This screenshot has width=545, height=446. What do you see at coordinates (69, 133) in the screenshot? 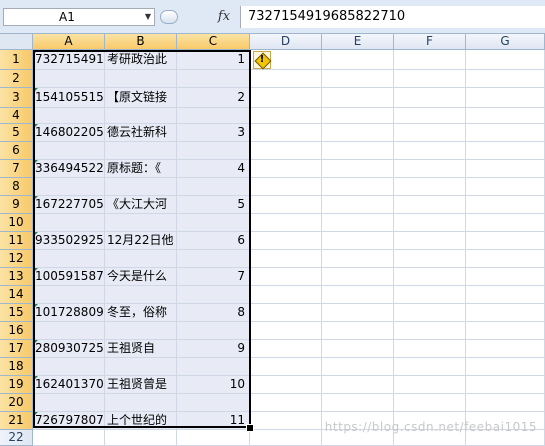
I see `cell-a5: 1468022055` at bounding box center [69, 133].